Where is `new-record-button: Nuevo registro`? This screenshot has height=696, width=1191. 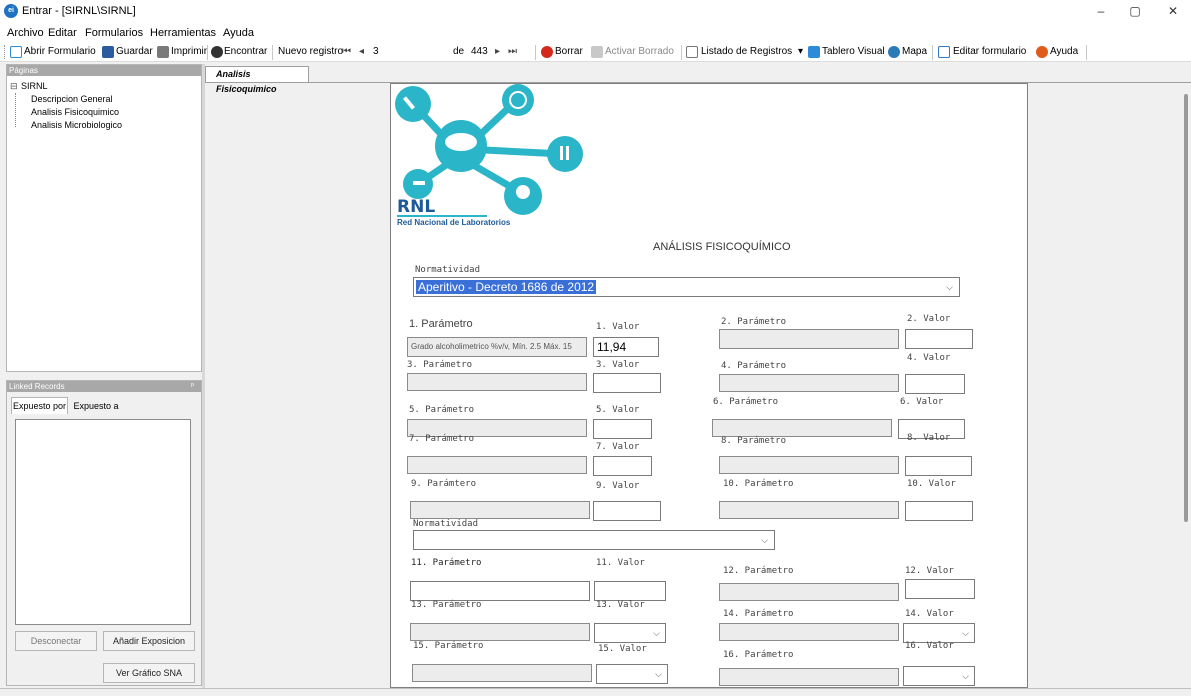
new-record-button: Nuevo registro is located at coordinates (310, 51).